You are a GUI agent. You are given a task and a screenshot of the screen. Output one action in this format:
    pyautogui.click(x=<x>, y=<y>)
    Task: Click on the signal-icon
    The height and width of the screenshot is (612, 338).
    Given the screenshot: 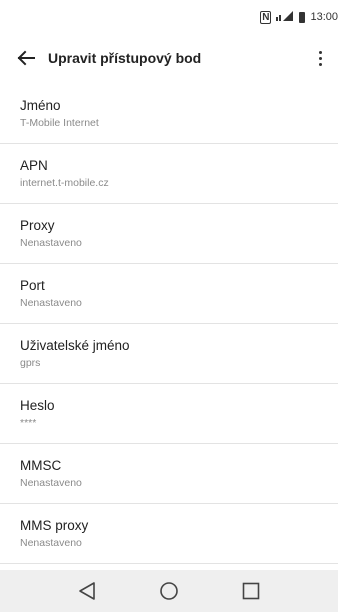 What is the action you would take?
    pyautogui.click(x=285, y=17)
    